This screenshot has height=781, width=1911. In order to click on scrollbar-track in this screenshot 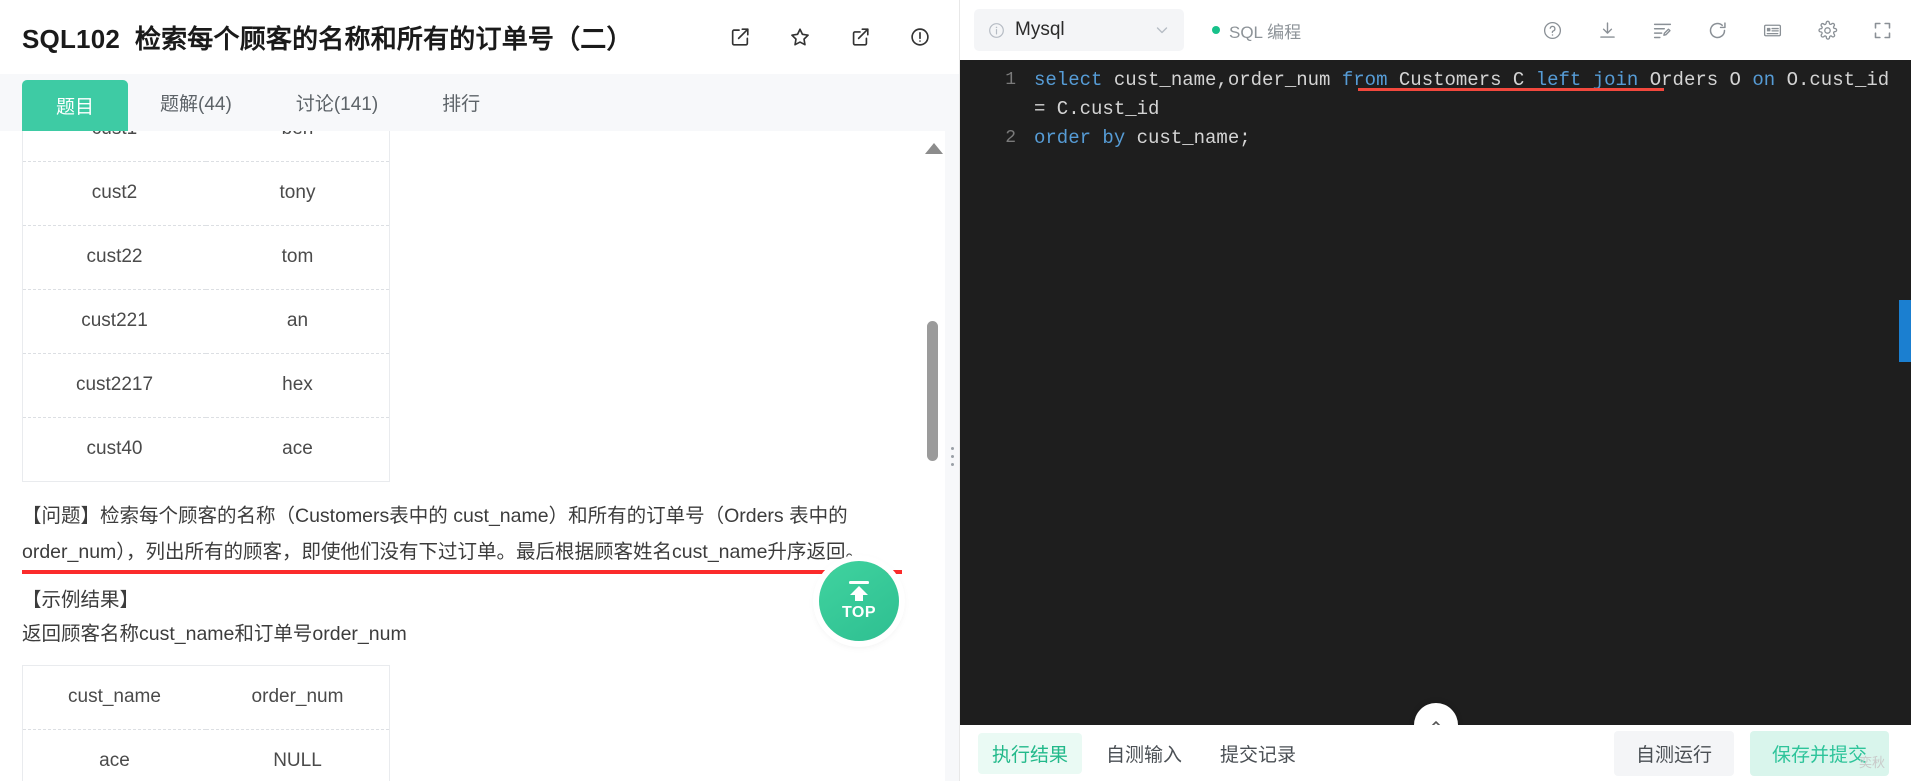, I will do `click(932, 456)`.